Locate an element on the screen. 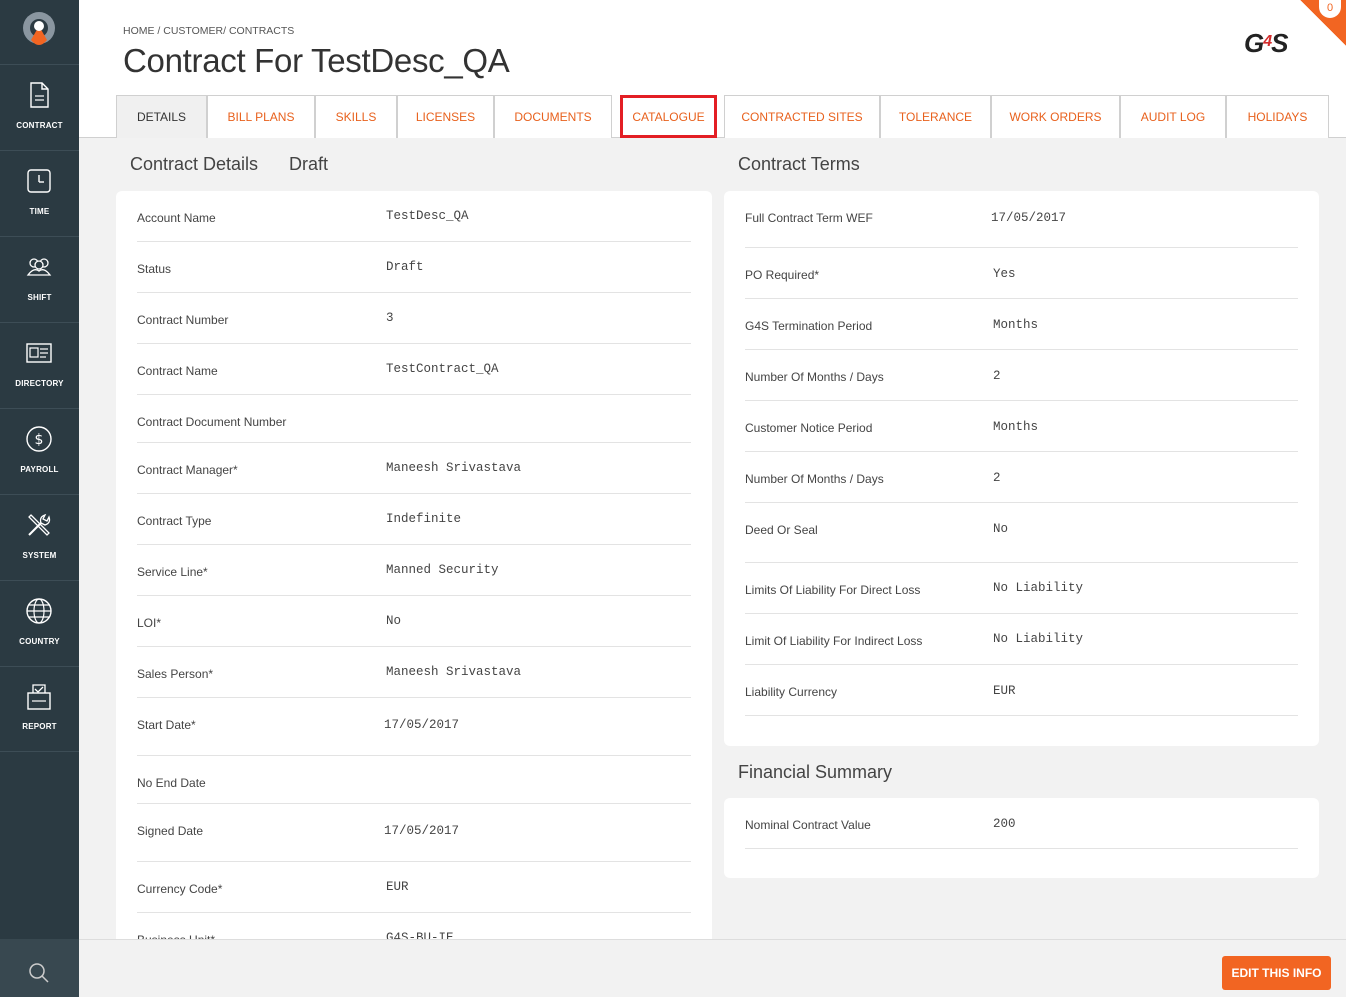  financial-row: Nominal Contract Value 200 is located at coordinates (1021, 823).